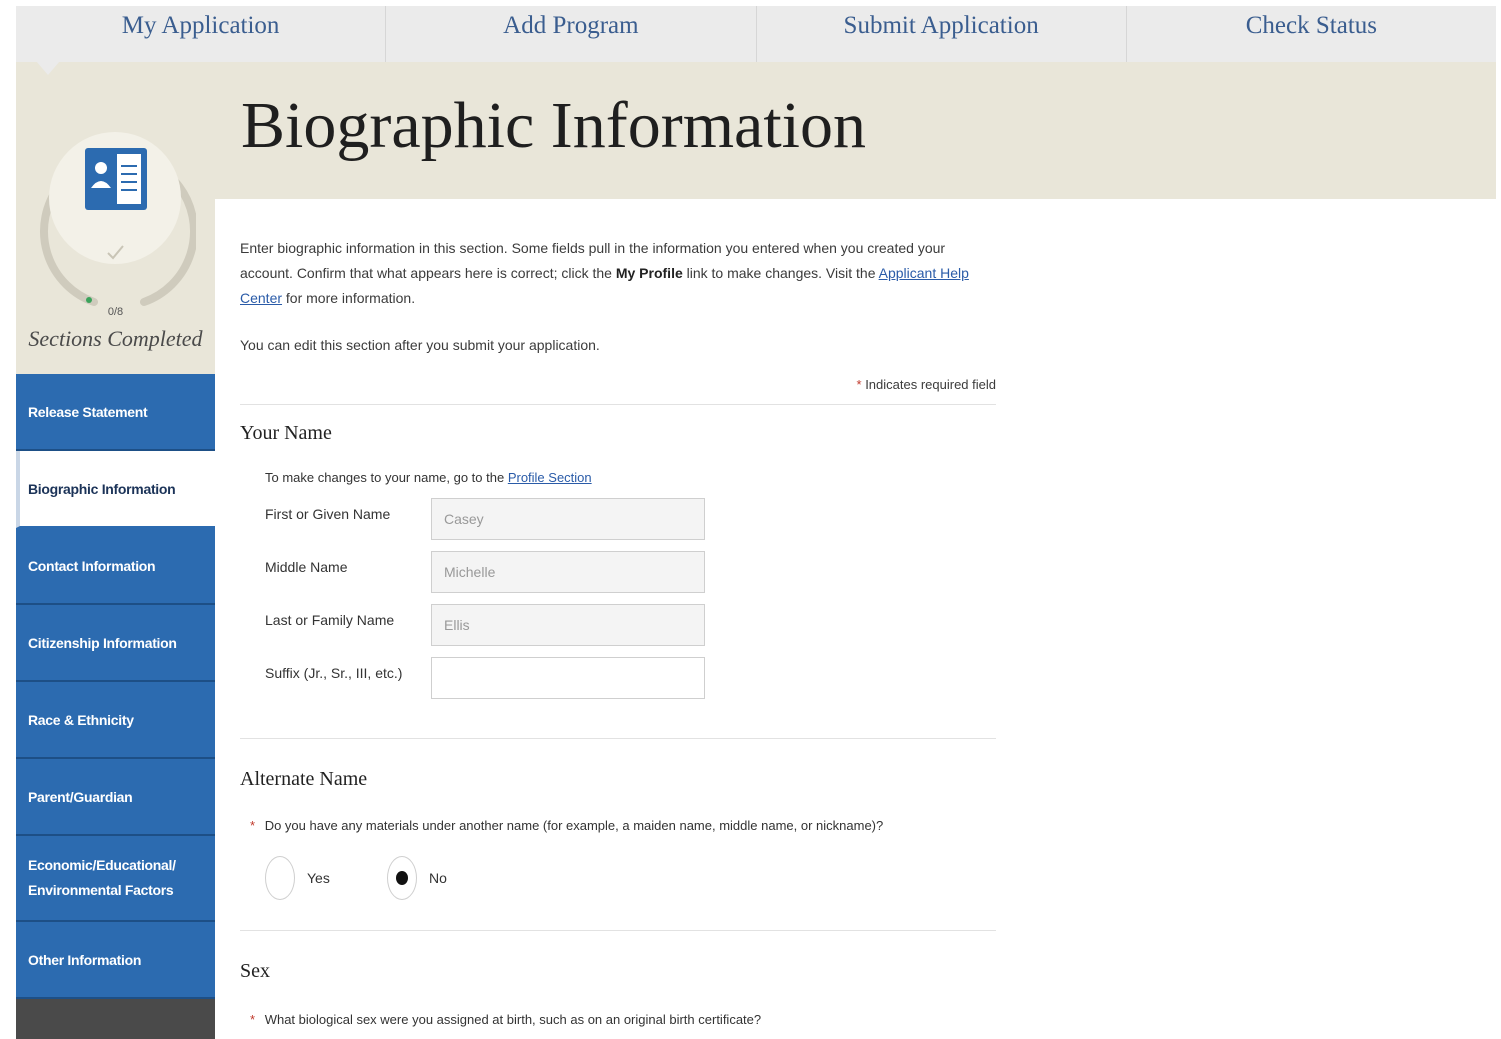 The height and width of the screenshot is (1039, 1501). What do you see at coordinates (115, 720) in the screenshot?
I see `sidebar-item-race-ethnicity: Race & Ethnicity` at bounding box center [115, 720].